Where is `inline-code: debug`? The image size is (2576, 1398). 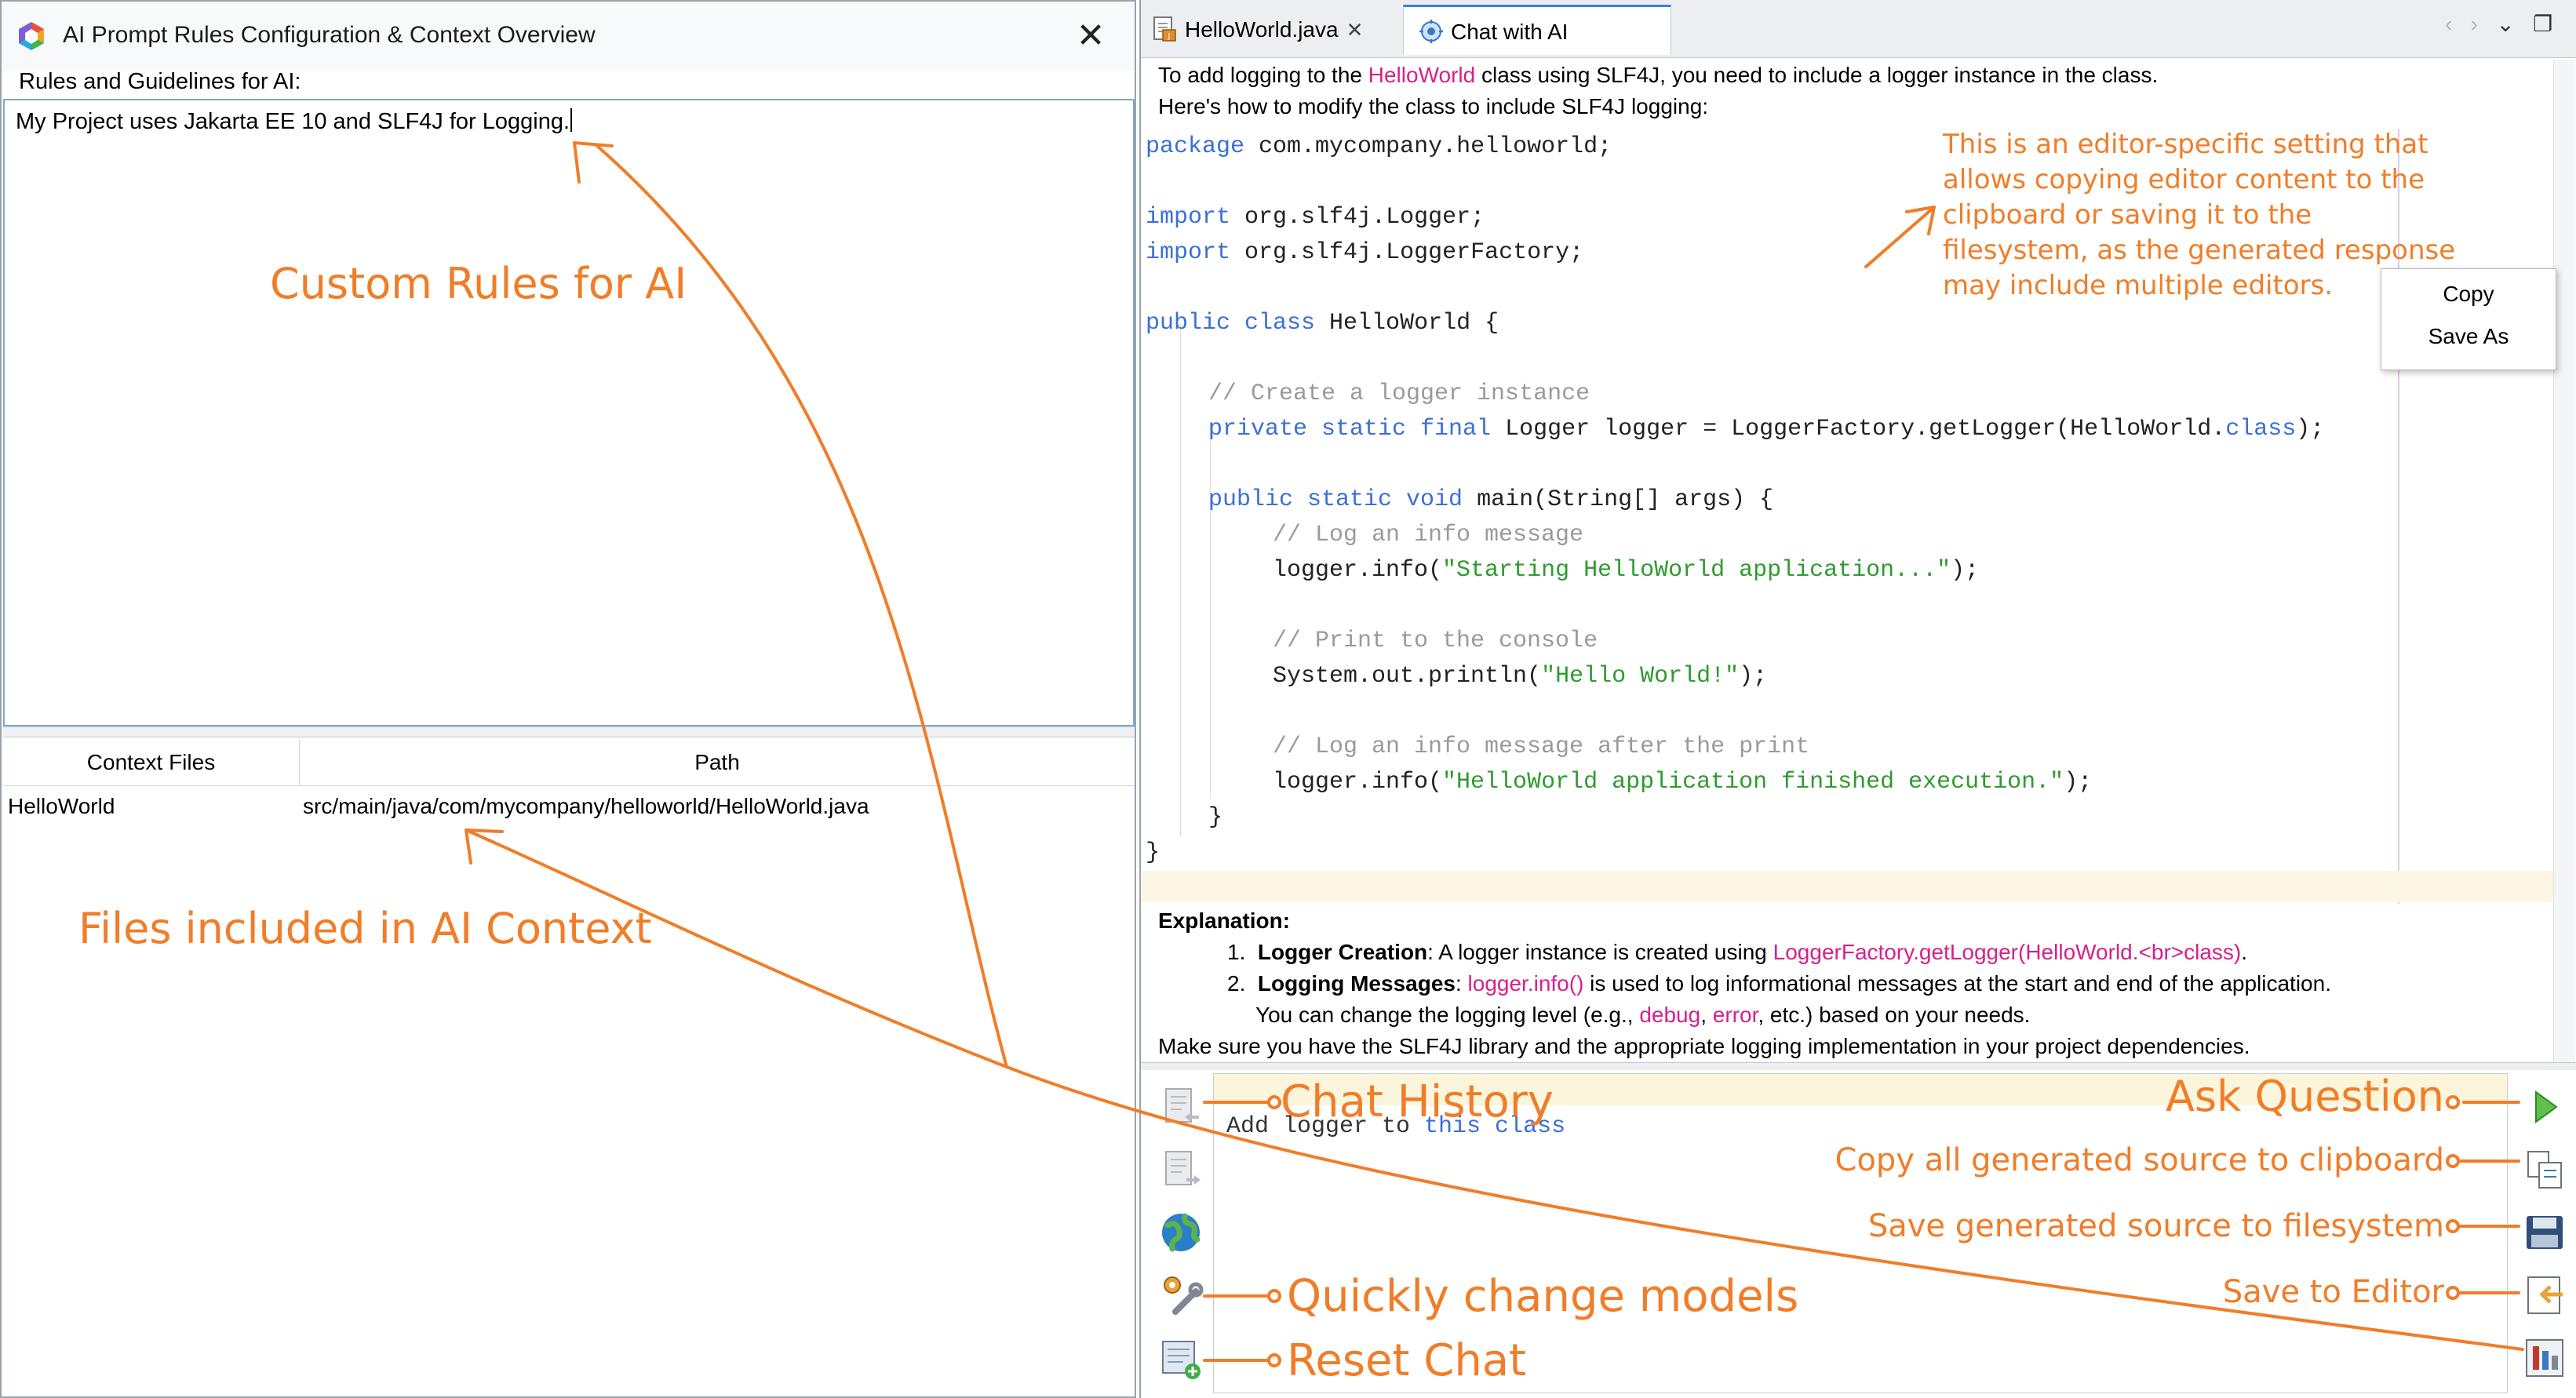
inline-code: debug is located at coordinates (1670, 1015).